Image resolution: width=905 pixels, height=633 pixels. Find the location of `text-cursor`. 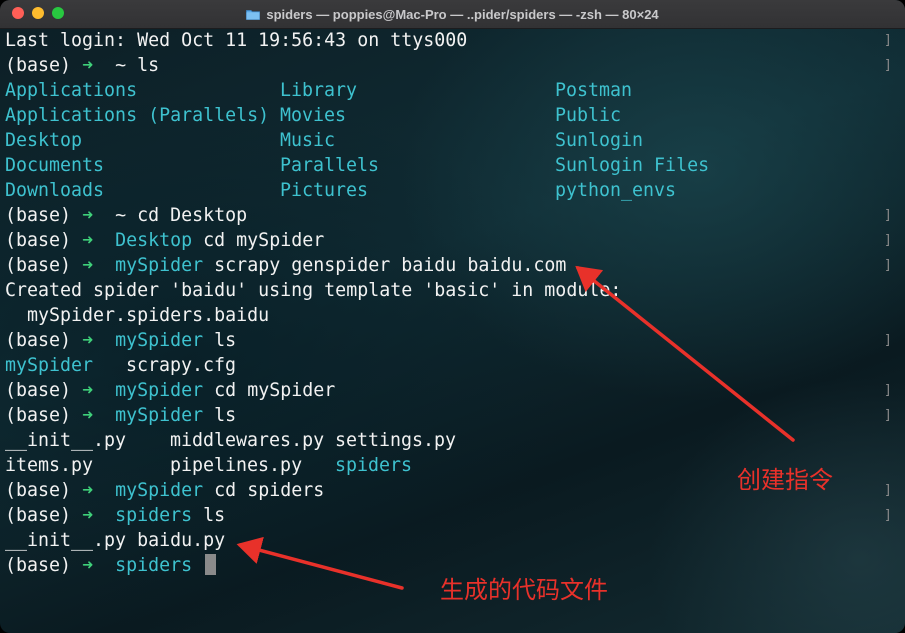

text-cursor is located at coordinates (211, 564).